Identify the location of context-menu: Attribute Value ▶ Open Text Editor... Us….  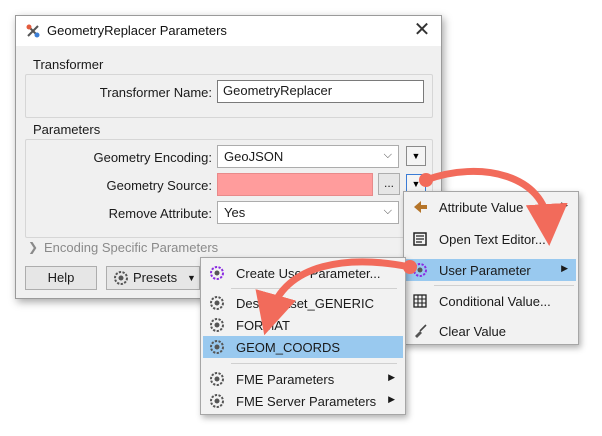
(491, 268).